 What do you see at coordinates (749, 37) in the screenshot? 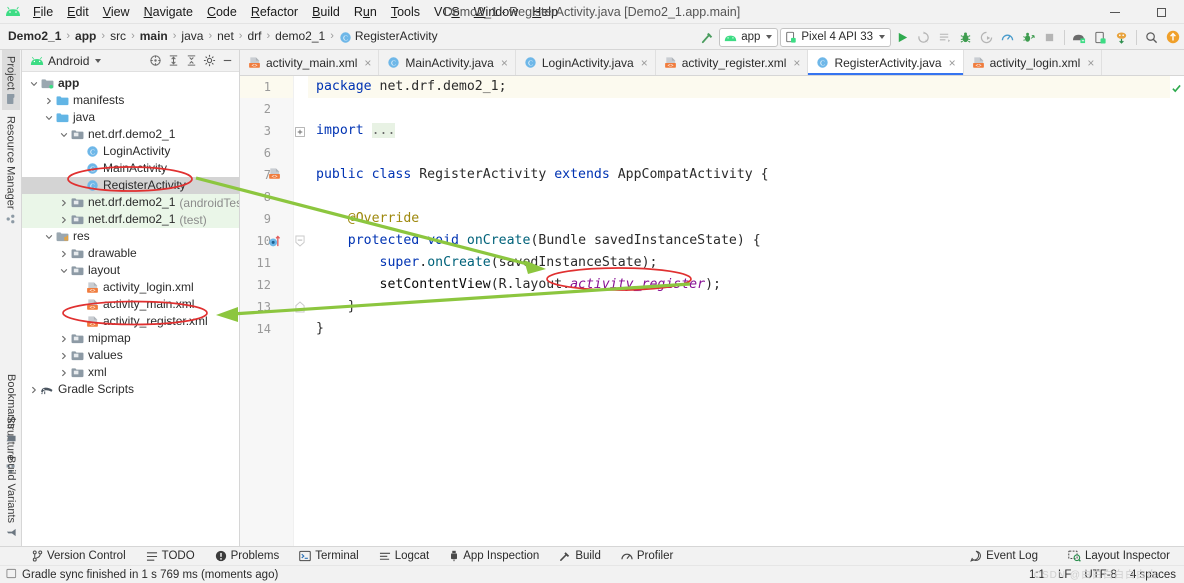
I see `run-configuration-selector: app` at bounding box center [749, 37].